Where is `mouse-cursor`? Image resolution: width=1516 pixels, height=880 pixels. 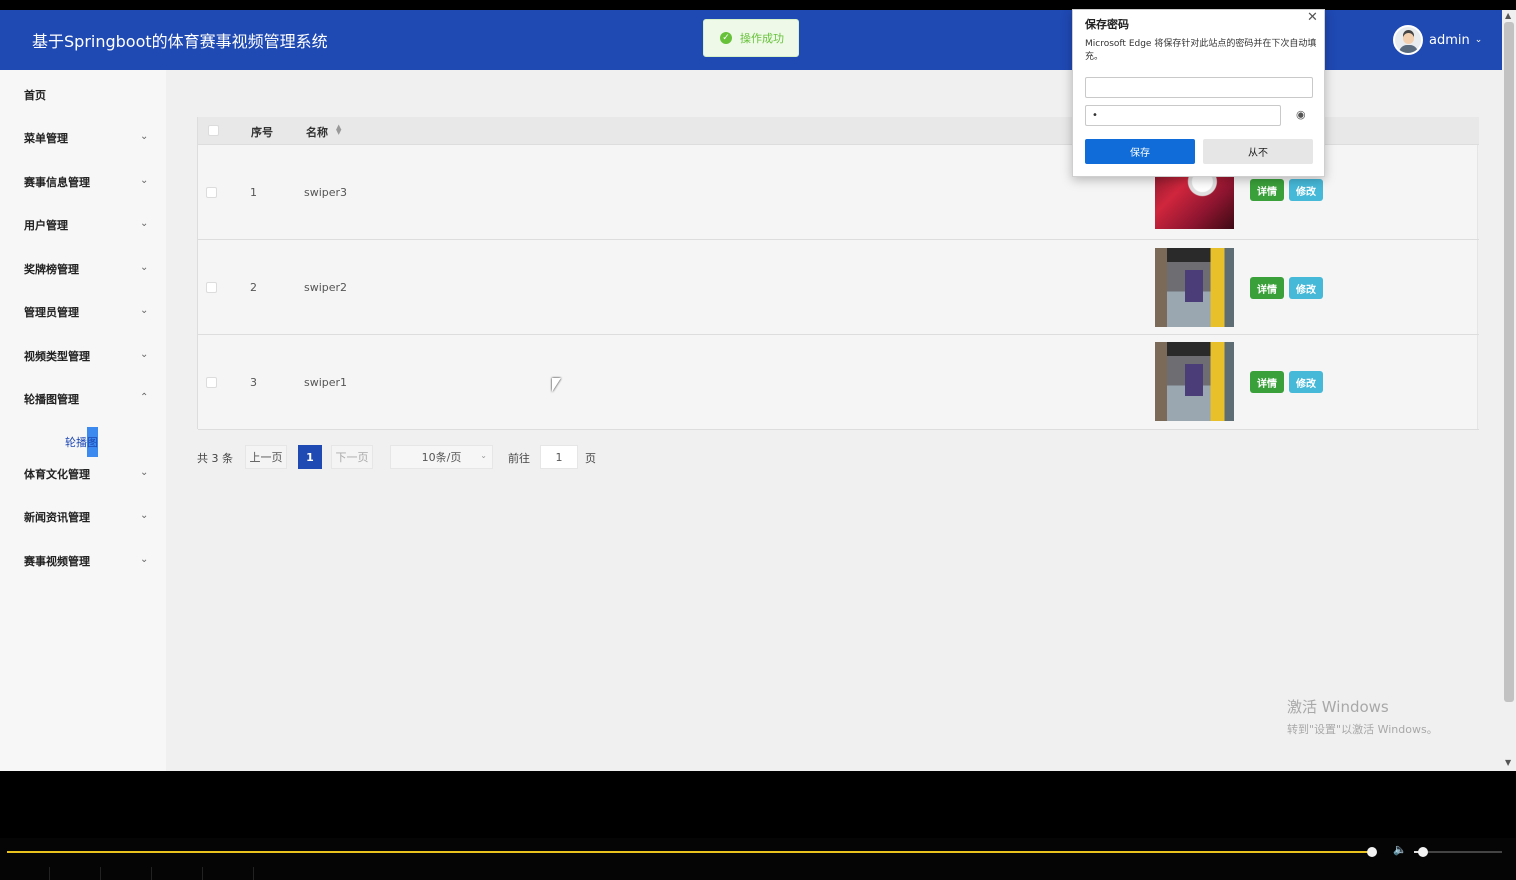 mouse-cursor is located at coordinates (556, 385).